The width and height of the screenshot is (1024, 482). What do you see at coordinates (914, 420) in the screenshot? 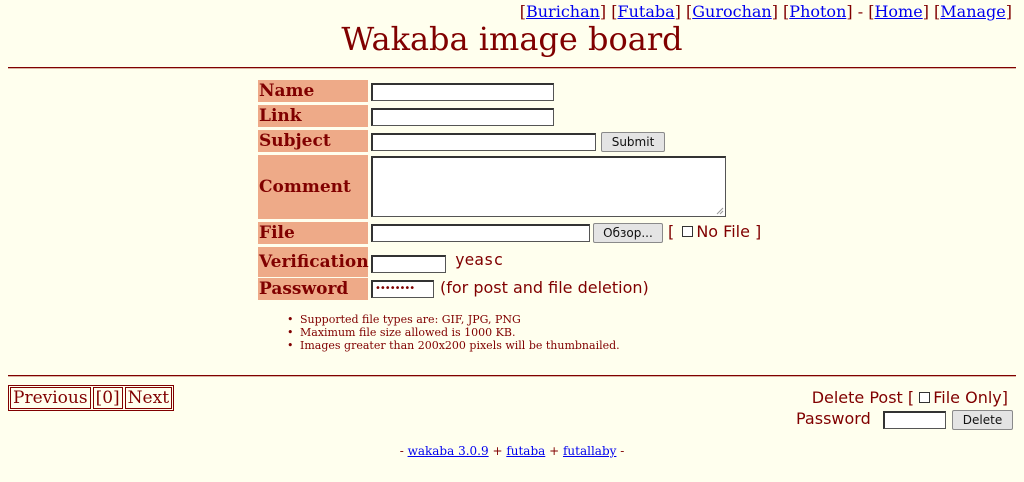
I see `delete-password-input` at bounding box center [914, 420].